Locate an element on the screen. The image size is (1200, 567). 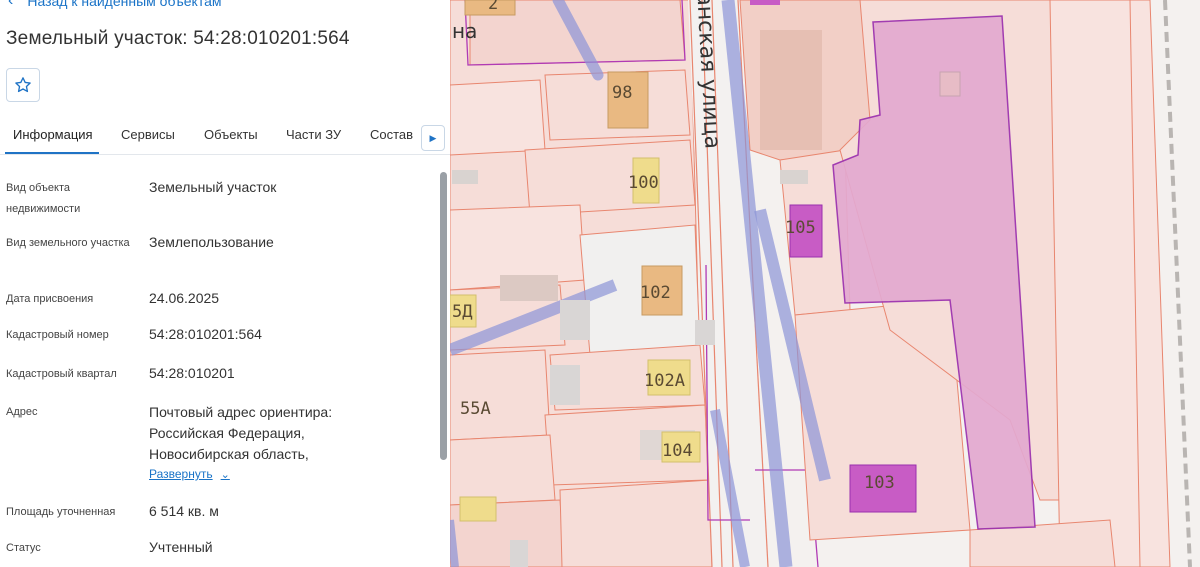
chevron-right-icon: ▶ is located at coordinates (433, 137).